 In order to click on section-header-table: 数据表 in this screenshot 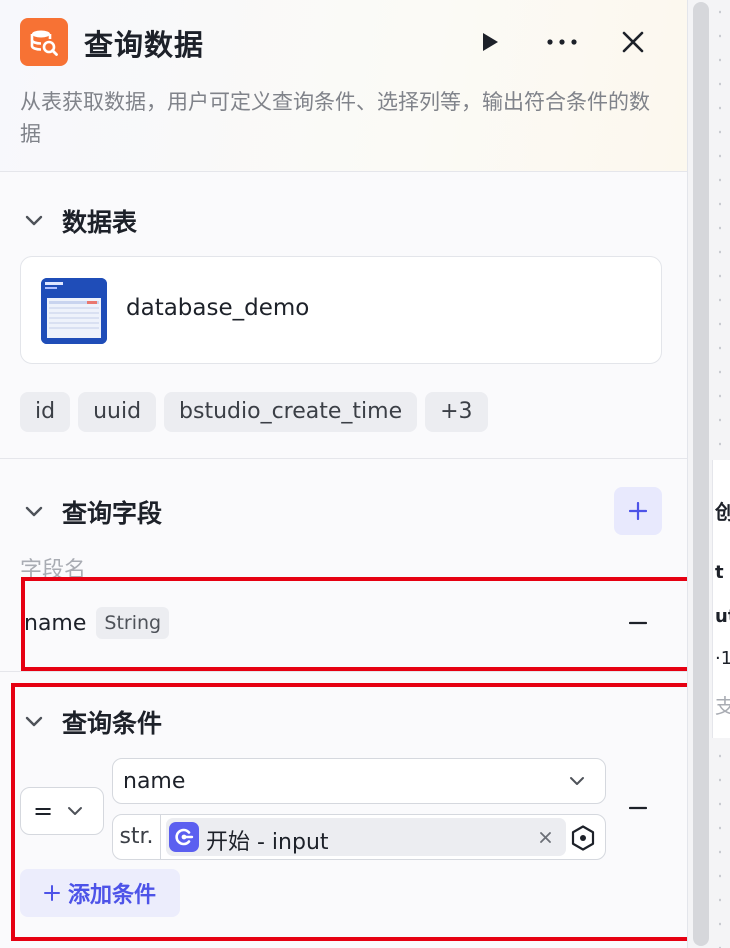, I will do `click(78, 221)`.